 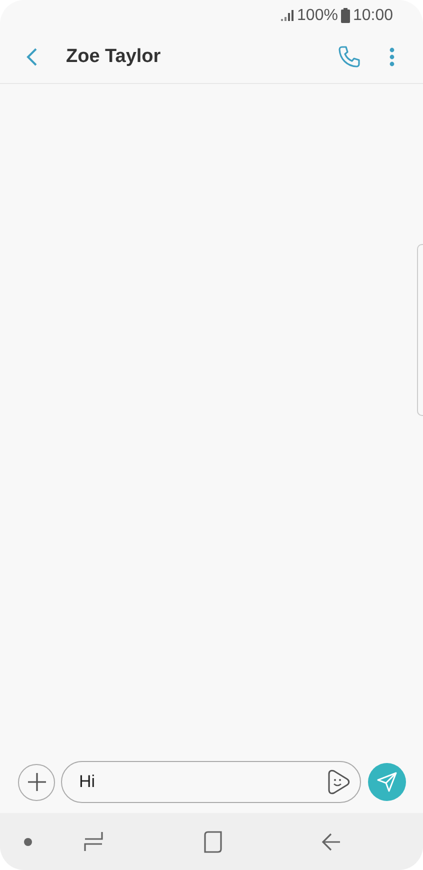 I want to click on send-icon, so click(x=387, y=782).